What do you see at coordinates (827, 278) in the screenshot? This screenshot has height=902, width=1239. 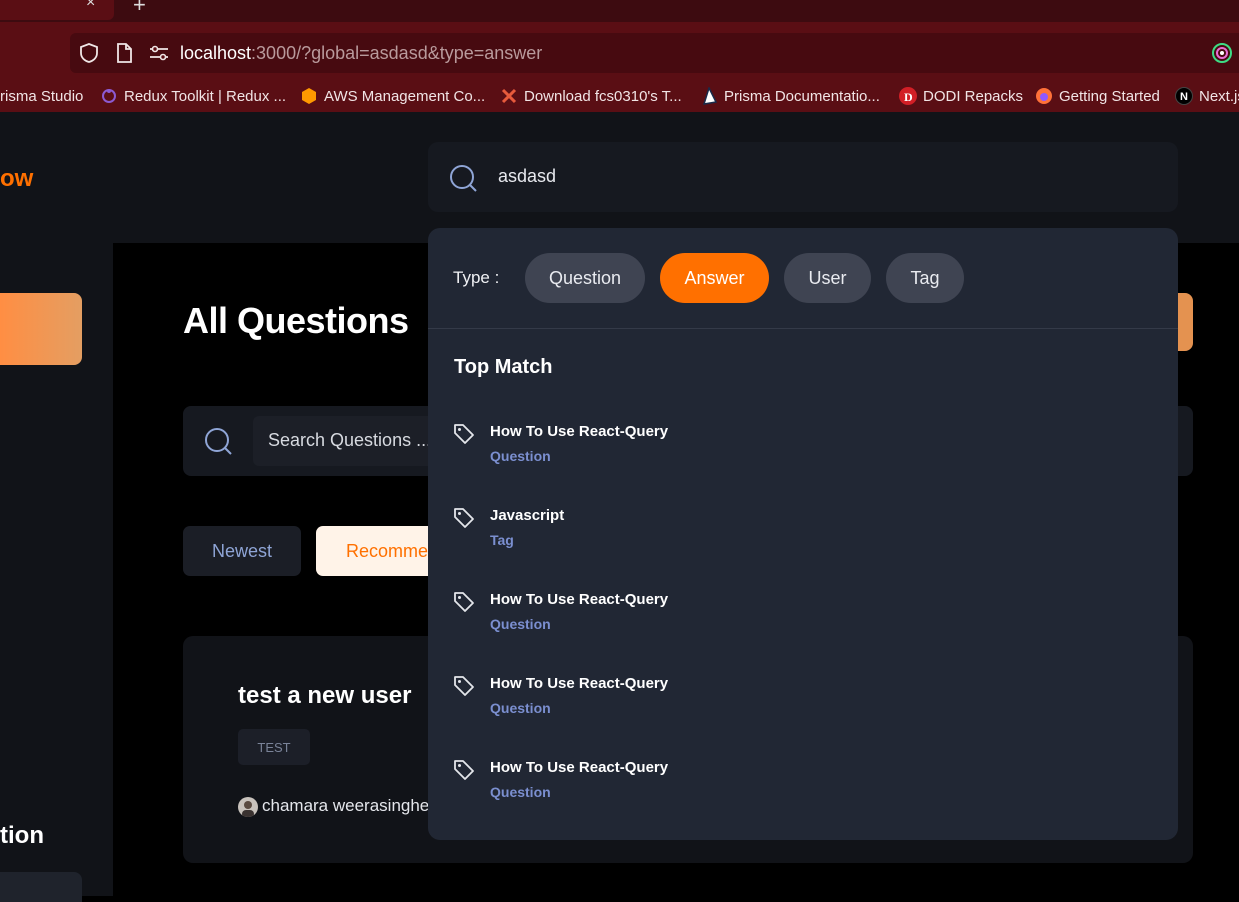 I see `type-filter-user: User` at bounding box center [827, 278].